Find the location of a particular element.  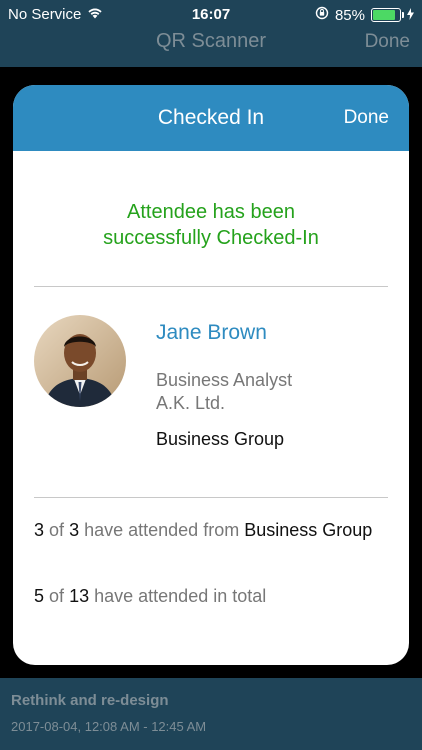

event-title: Rethink and re-design is located at coordinates (90, 700).